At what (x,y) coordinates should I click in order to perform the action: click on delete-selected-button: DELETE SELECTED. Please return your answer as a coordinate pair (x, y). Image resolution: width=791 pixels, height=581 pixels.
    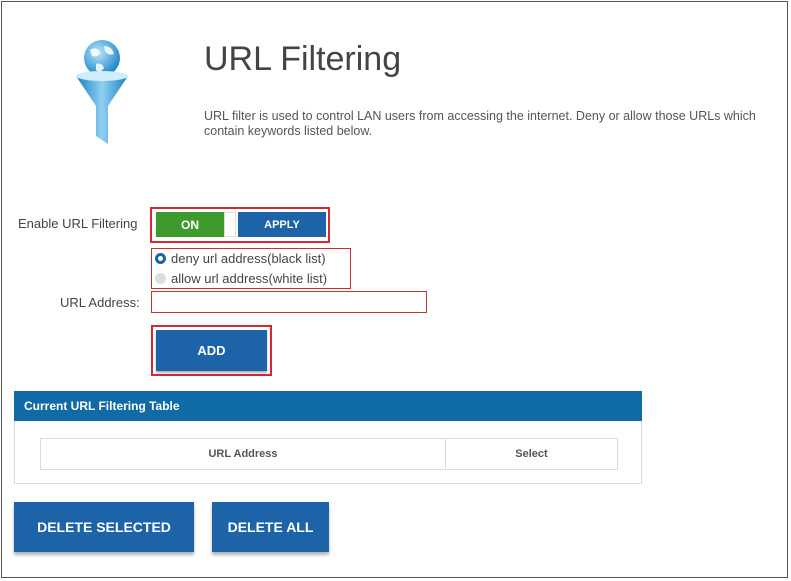
    Looking at the image, I should click on (104, 527).